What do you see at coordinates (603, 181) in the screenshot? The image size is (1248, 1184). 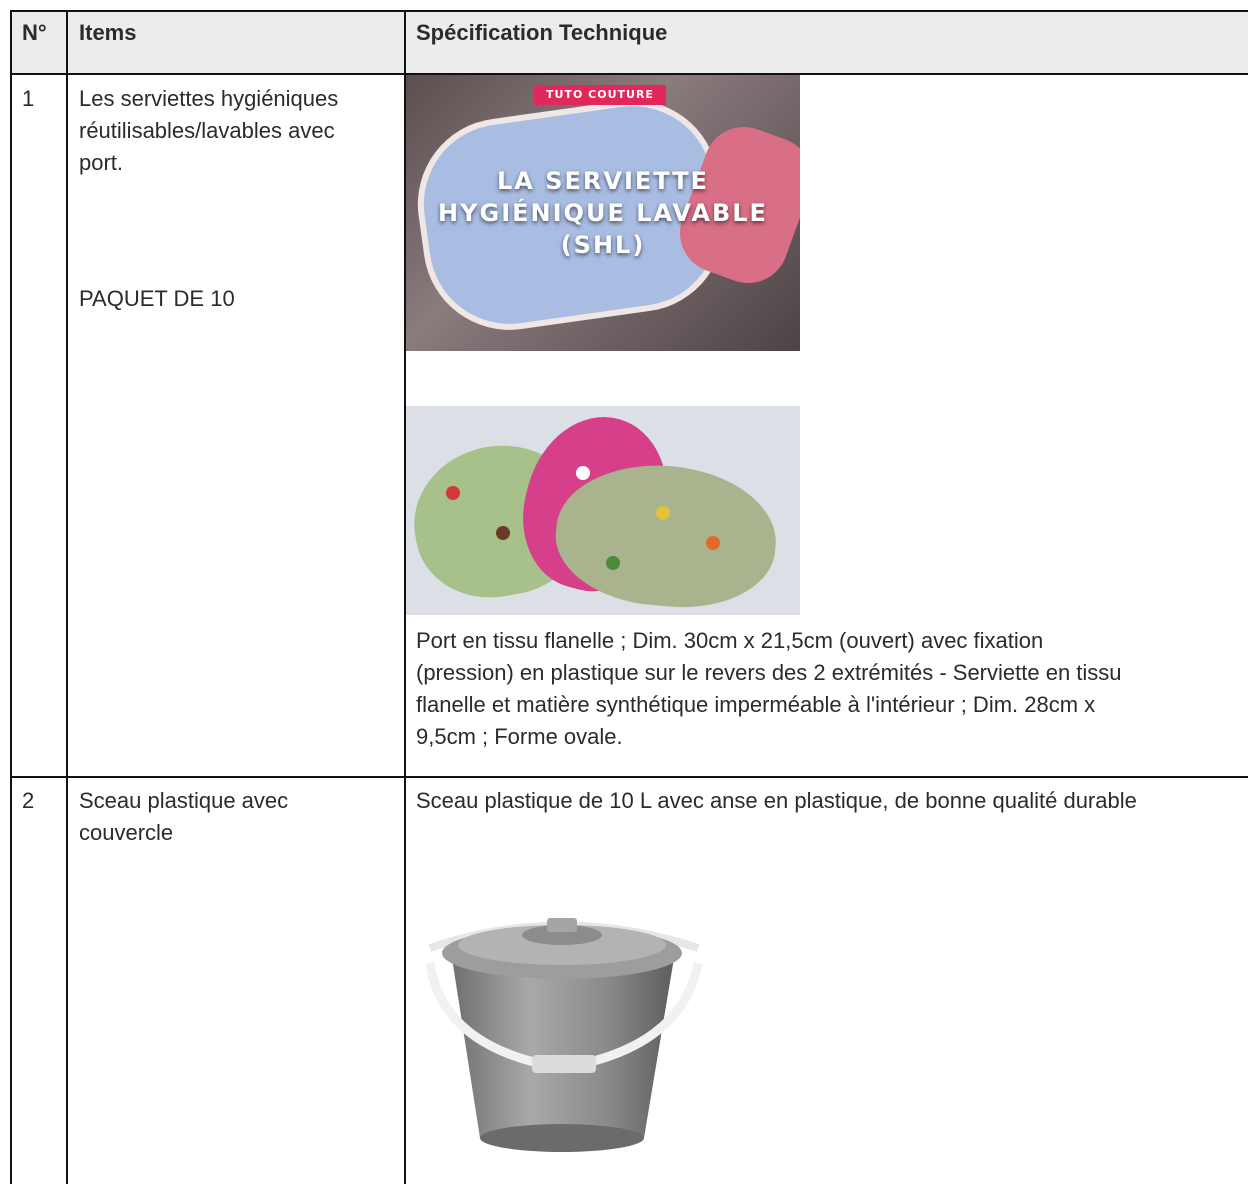 I see `image-title-line: LA SERVIETTE` at bounding box center [603, 181].